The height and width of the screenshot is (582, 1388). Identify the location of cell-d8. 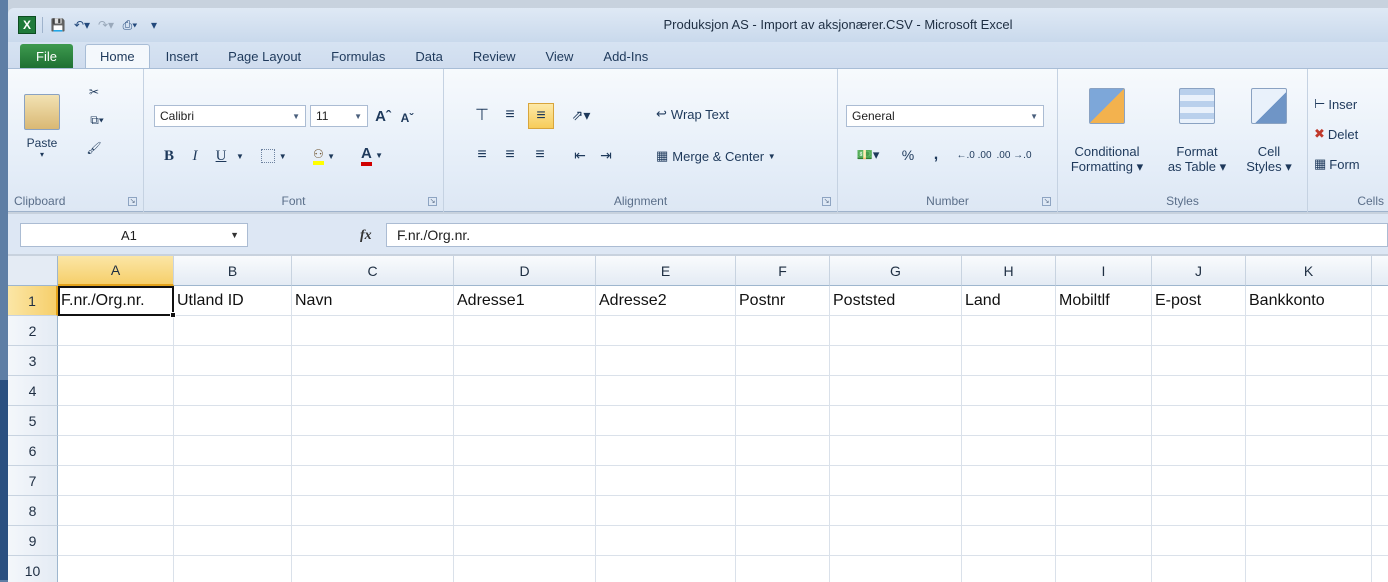
(525, 511).